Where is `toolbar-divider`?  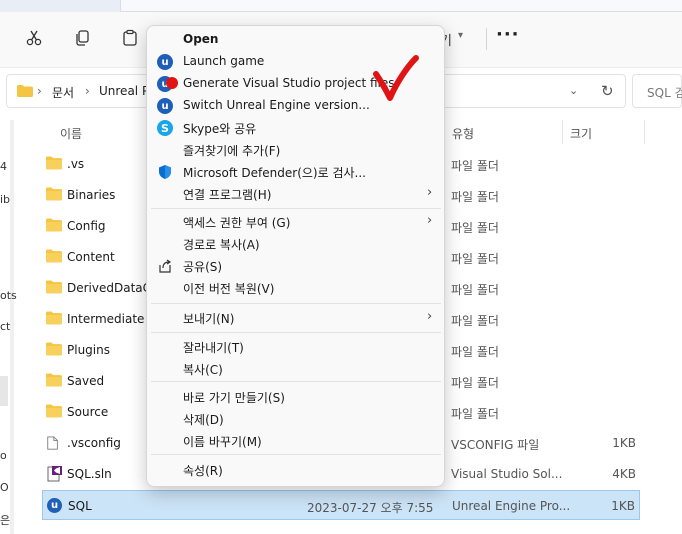
toolbar-divider is located at coordinates (486, 39).